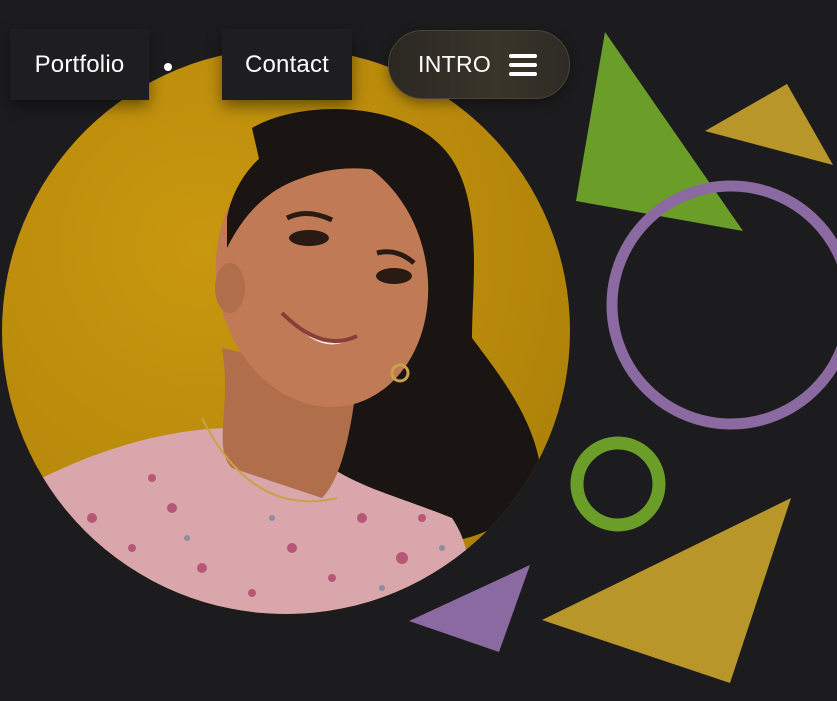 The width and height of the screenshot is (837, 701). Describe the element at coordinates (659, 131) in the screenshot. I see `green-triangle-shape` at that location.